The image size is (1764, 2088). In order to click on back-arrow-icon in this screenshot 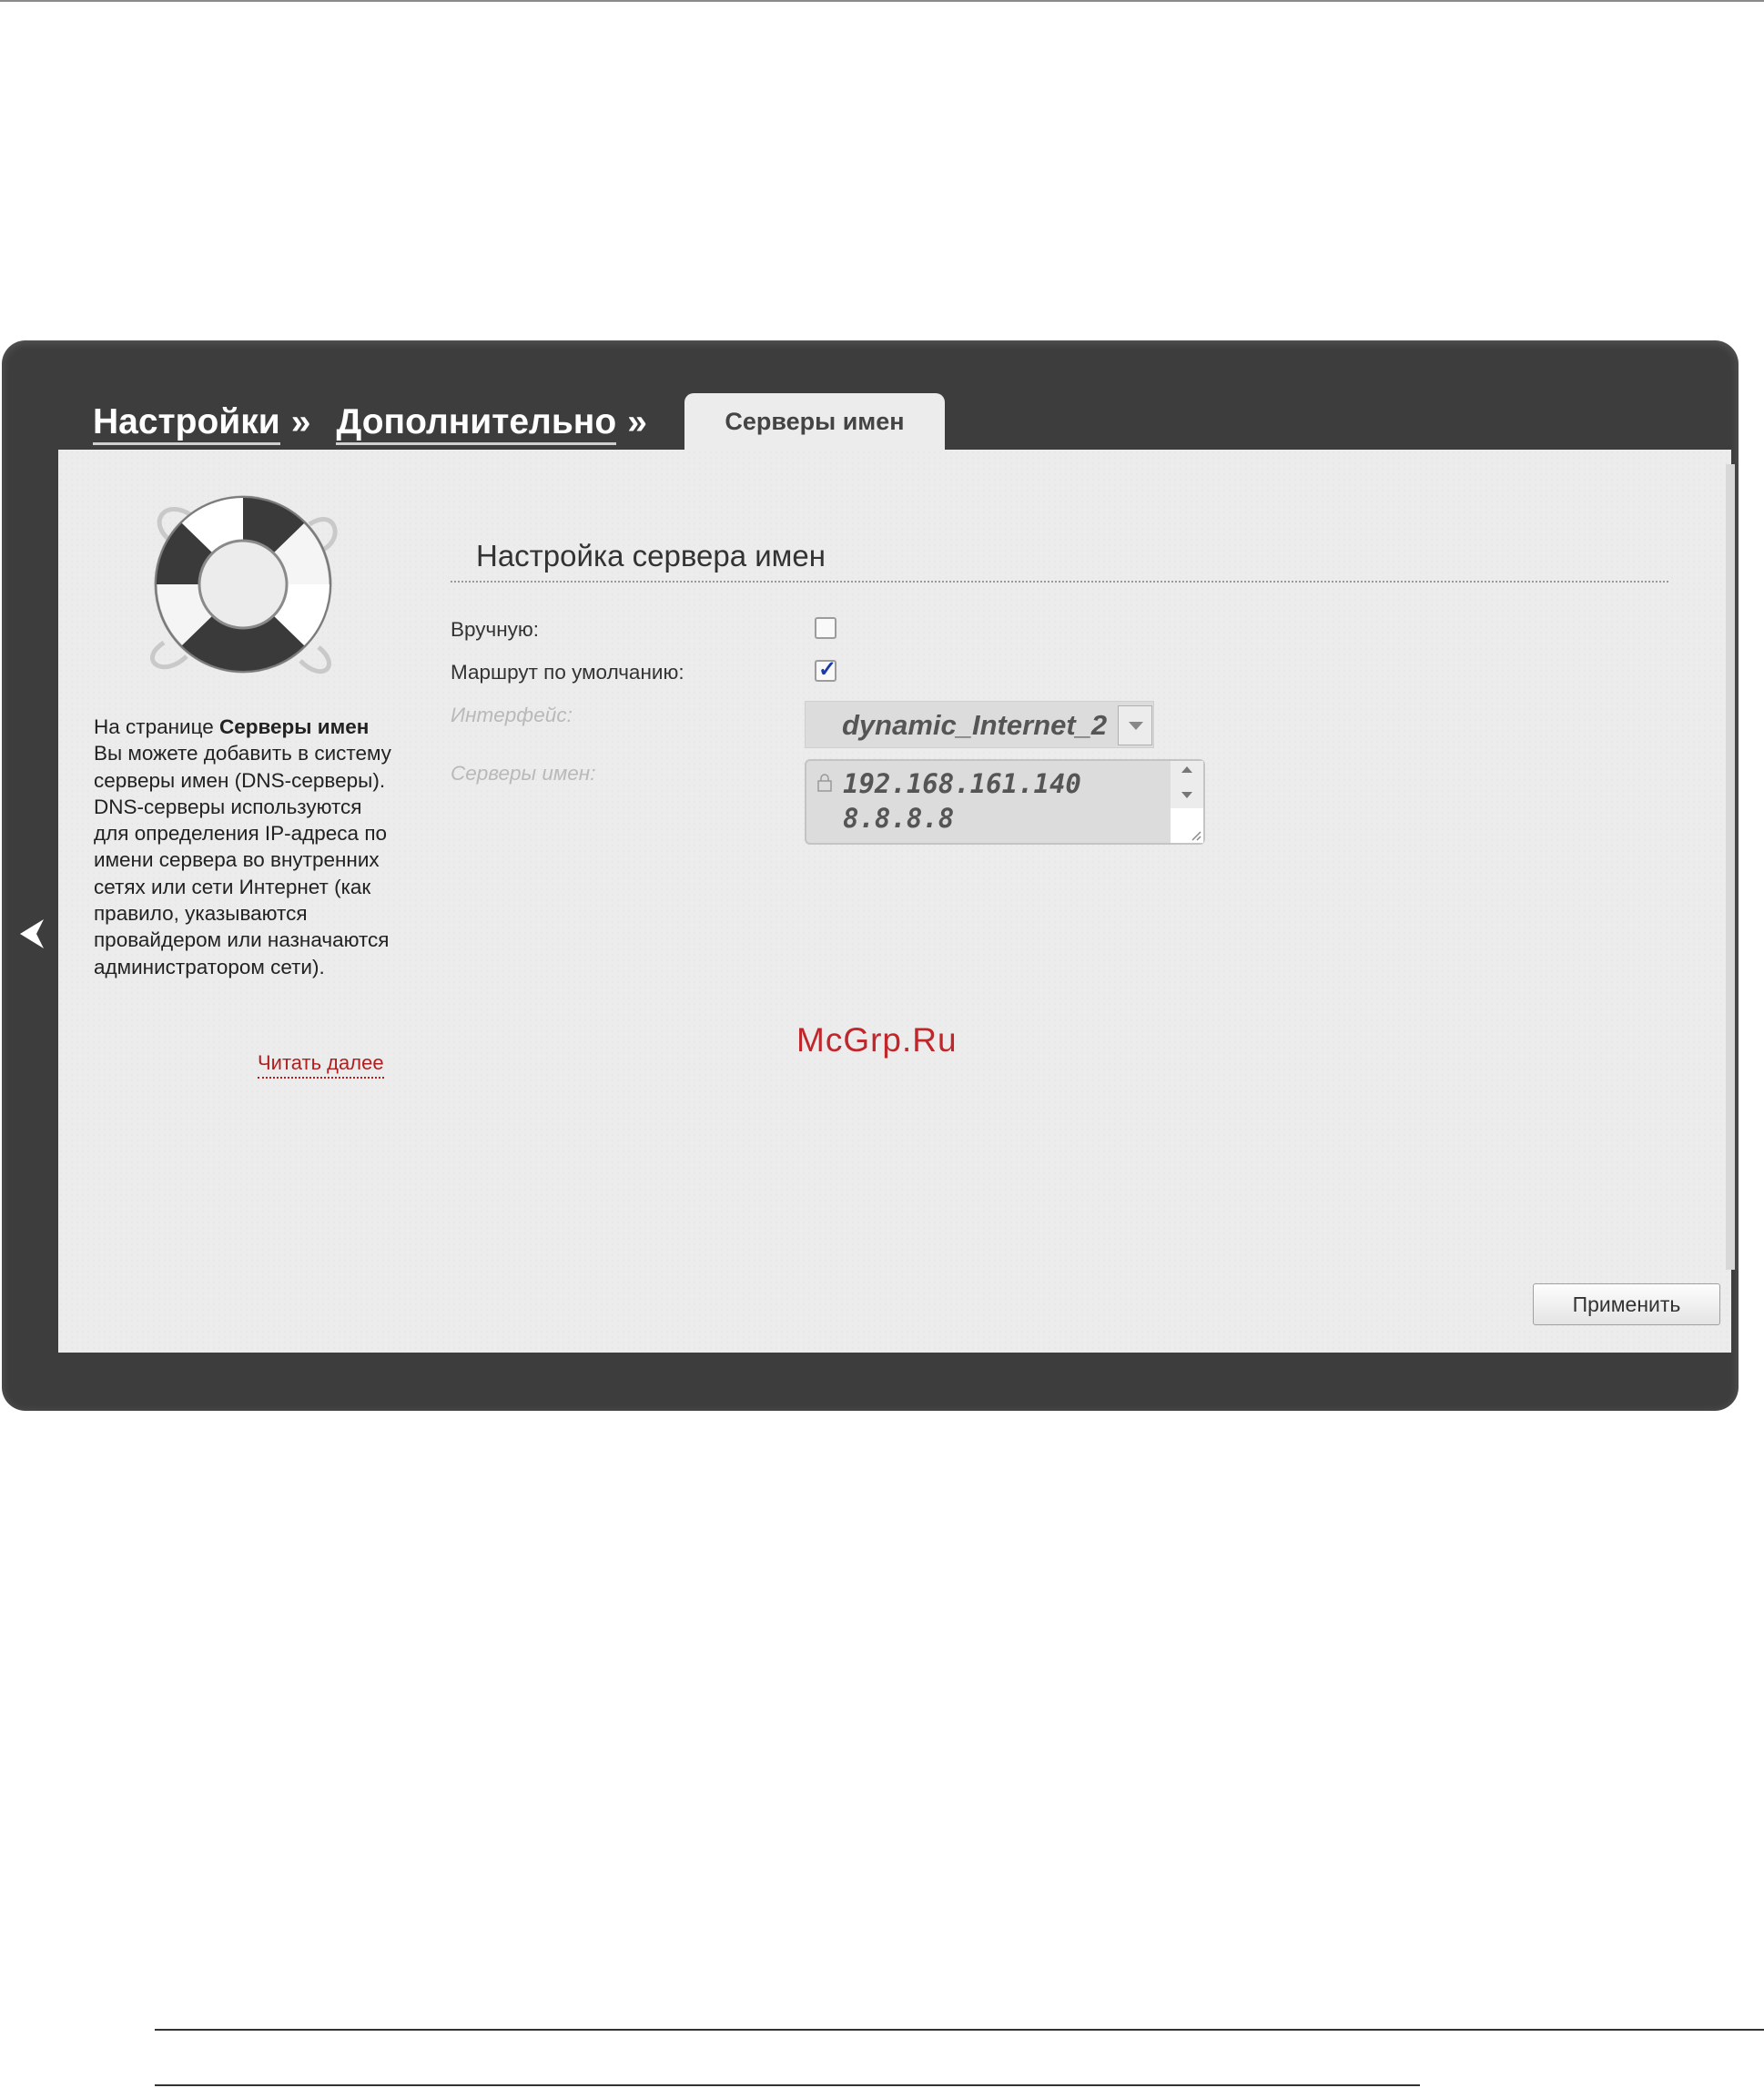, I will do `click(31, 934)`.